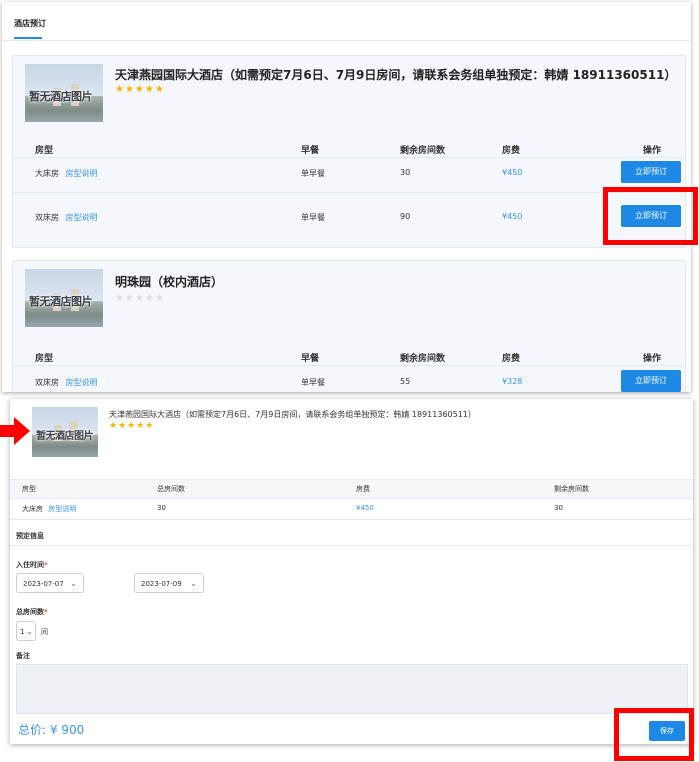 Image resolution: width=699 pixels, height=762 pixels. I want to click on table-header, so click(351, 489).